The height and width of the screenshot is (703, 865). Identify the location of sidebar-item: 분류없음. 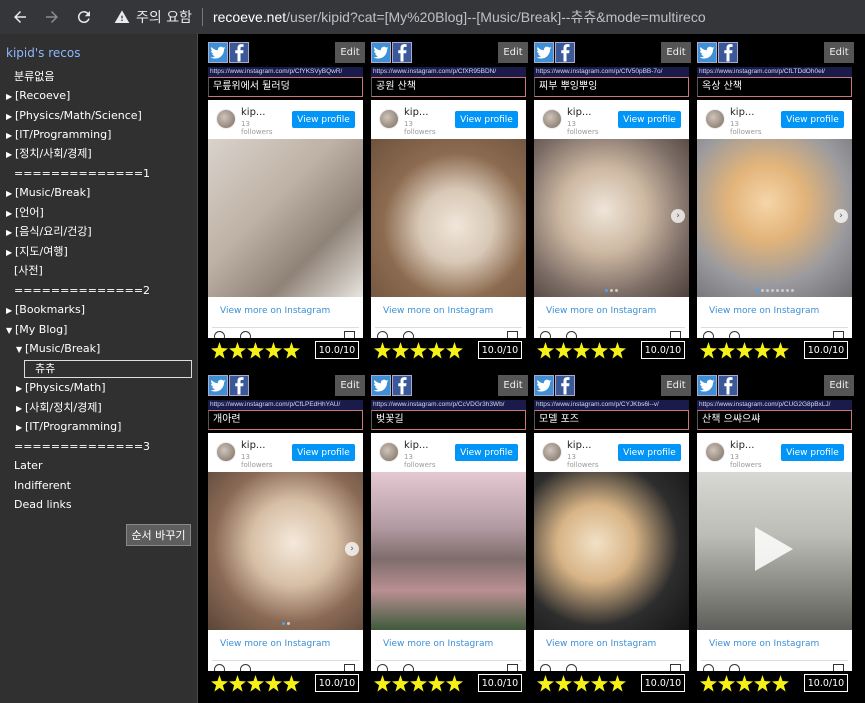
(34, 77).